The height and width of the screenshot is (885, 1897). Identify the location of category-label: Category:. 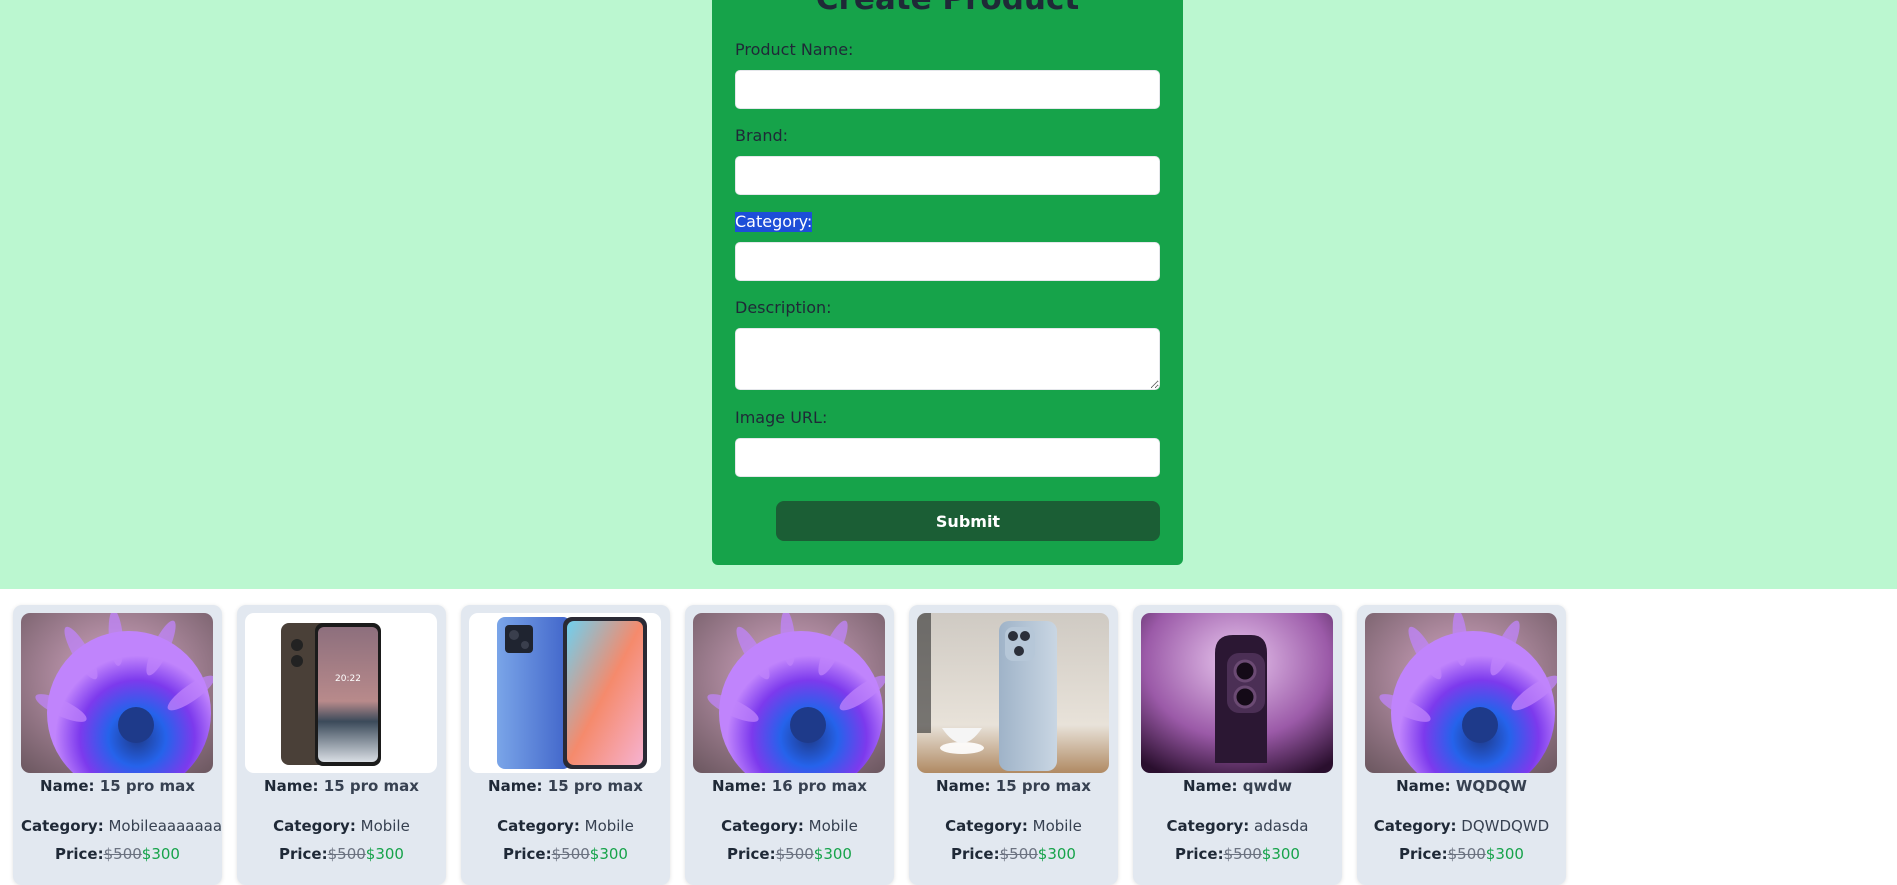
(774, 222).